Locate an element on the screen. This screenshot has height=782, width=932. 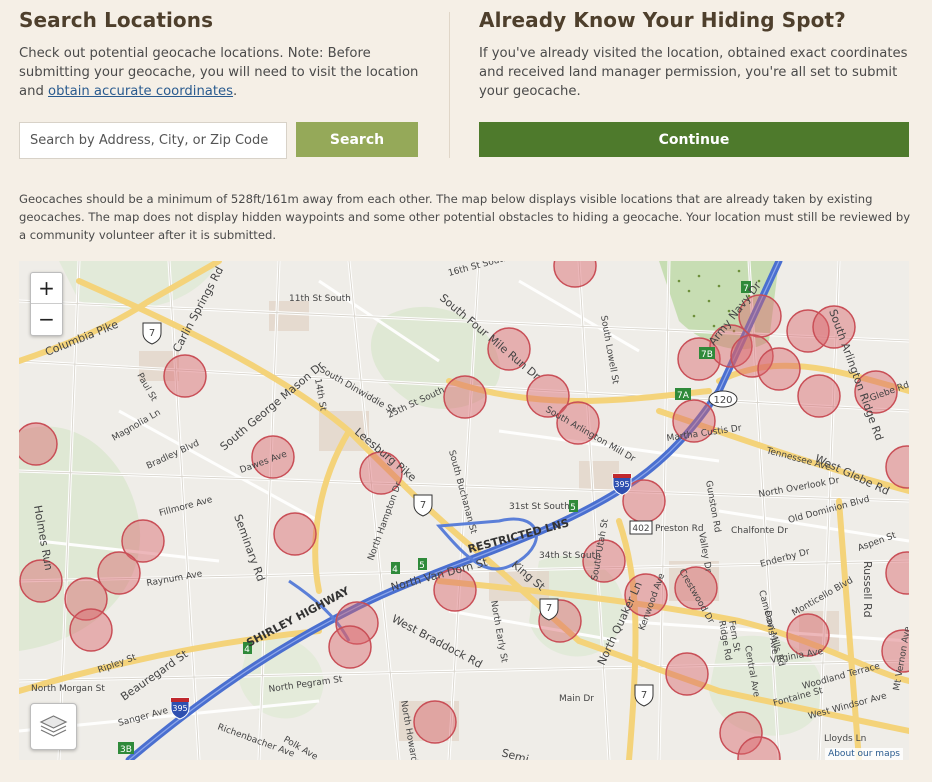
layers-button is located at coordinates (53, 726).